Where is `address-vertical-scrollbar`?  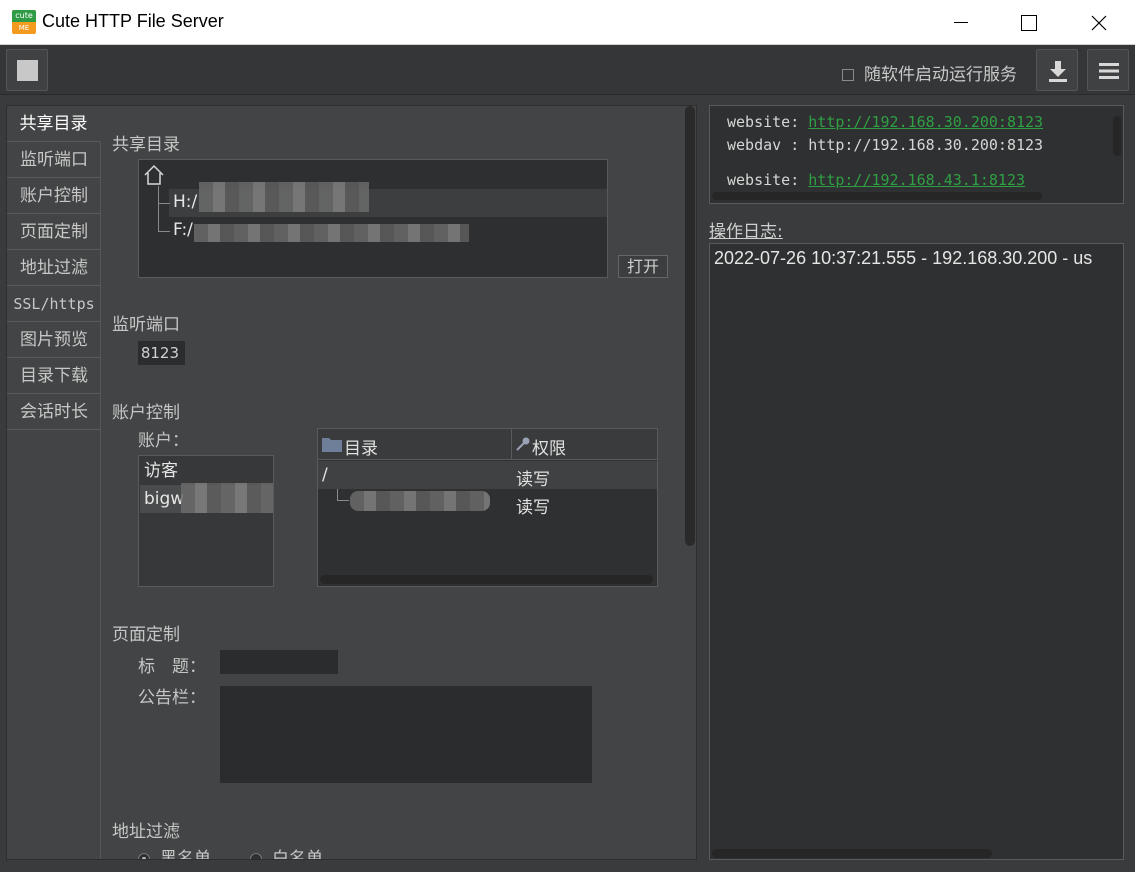 address-vertical-scrollbar is located at coordinates (1117, 136).